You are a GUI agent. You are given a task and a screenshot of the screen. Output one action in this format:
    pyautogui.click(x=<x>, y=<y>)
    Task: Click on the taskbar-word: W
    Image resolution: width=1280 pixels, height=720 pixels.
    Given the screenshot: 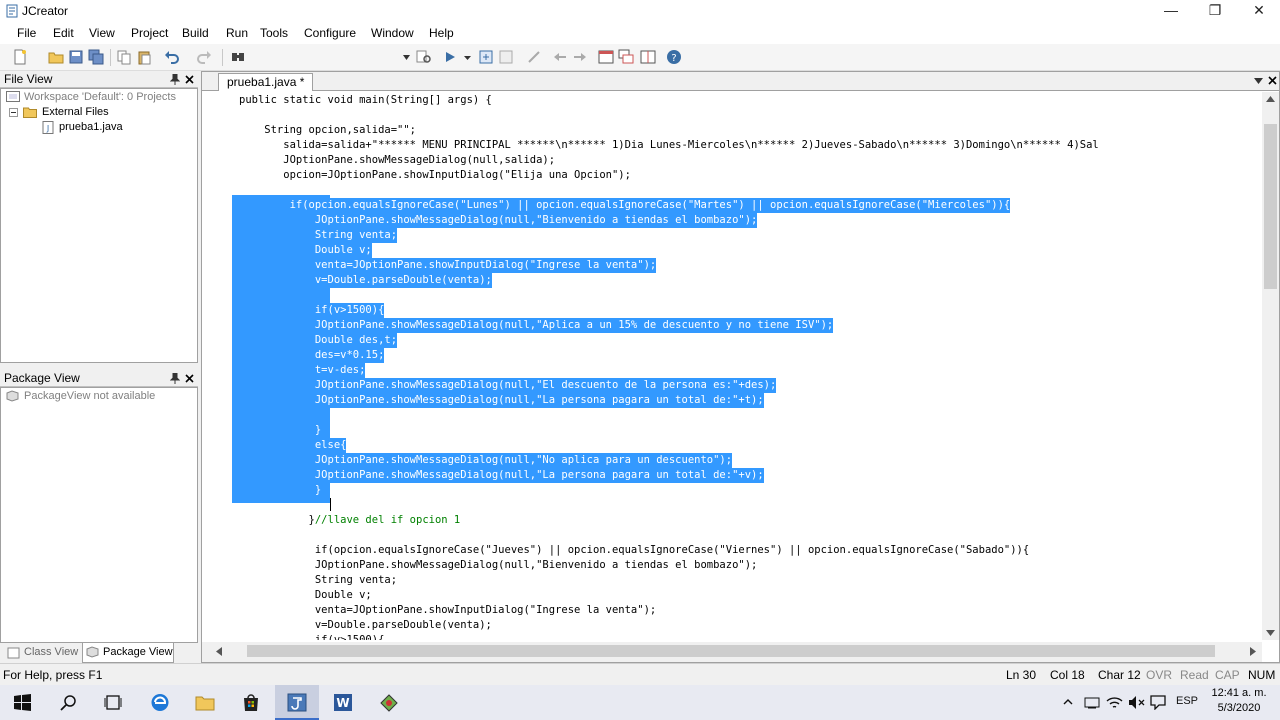 What is the action you would take?
    pyautogui.click(x=343, y=702)
    